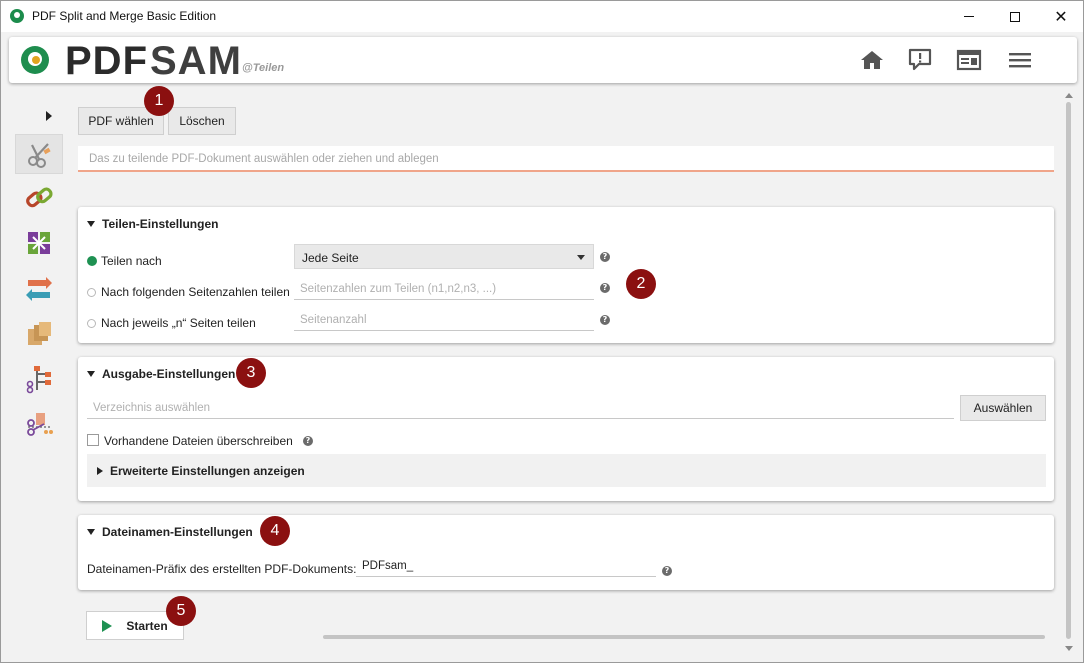 This screenshot has width=1084, height=663. What do you see at coordinates (275, 531) in the screenshot?
I see `annotation-marker: 4` at bounding box center [275, 531].